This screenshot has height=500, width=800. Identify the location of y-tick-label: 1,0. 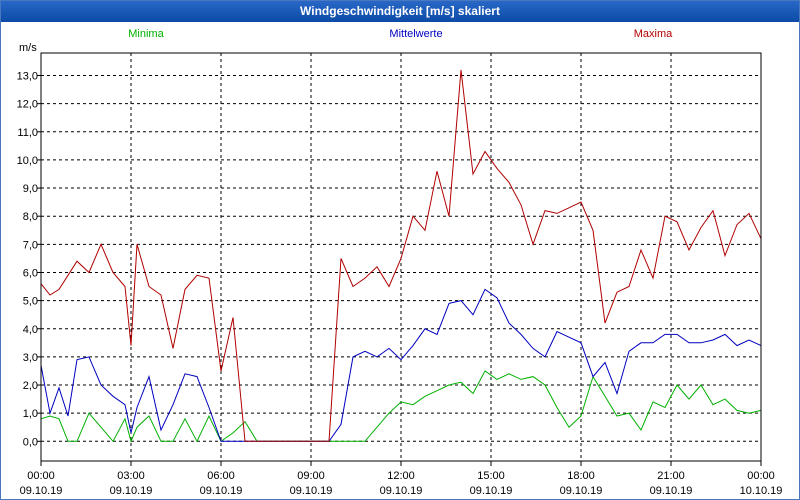
(30, 414).